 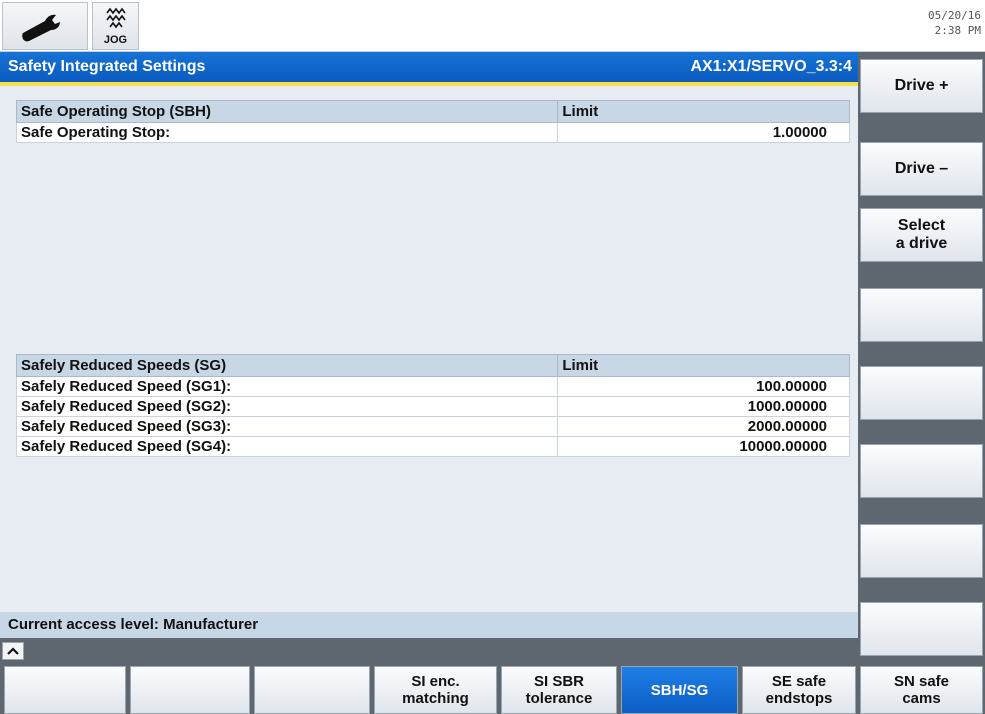 I want to click on sbh-sg-tab: SBH/SG, so click(x=679, y=690).